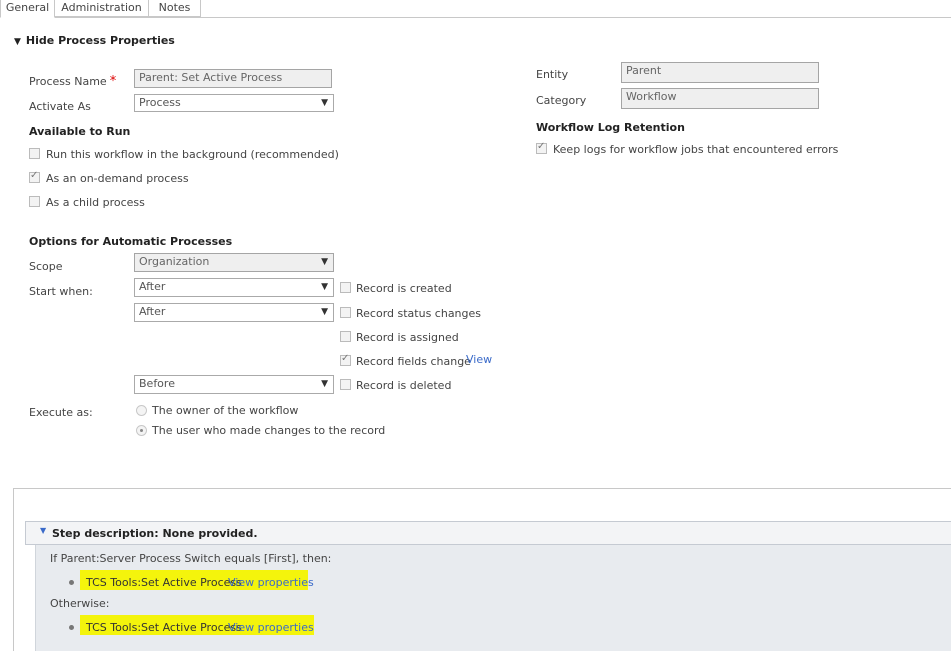 This screenshot has height=651, width=951. What do you see at coordinates (234, 384) in the screenshot?
I see `start-when-select-deleted: Before ▼` at bounding box center [234, 384].